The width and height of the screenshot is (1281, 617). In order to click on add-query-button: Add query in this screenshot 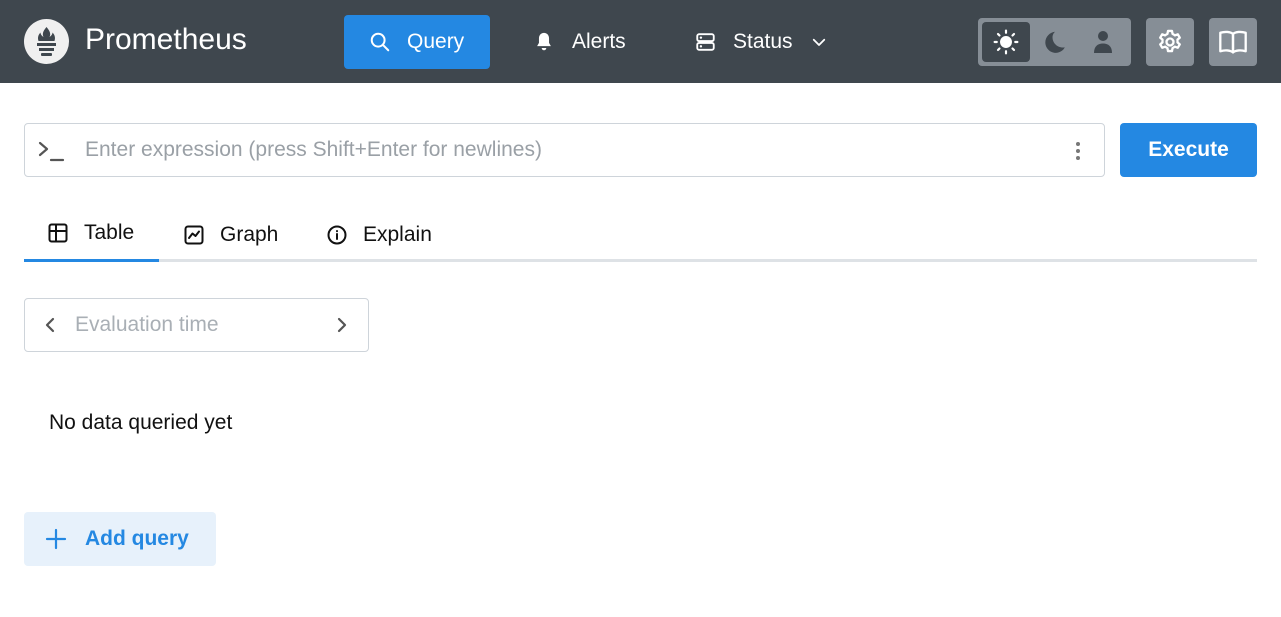, I will do `click(120, 539)`.